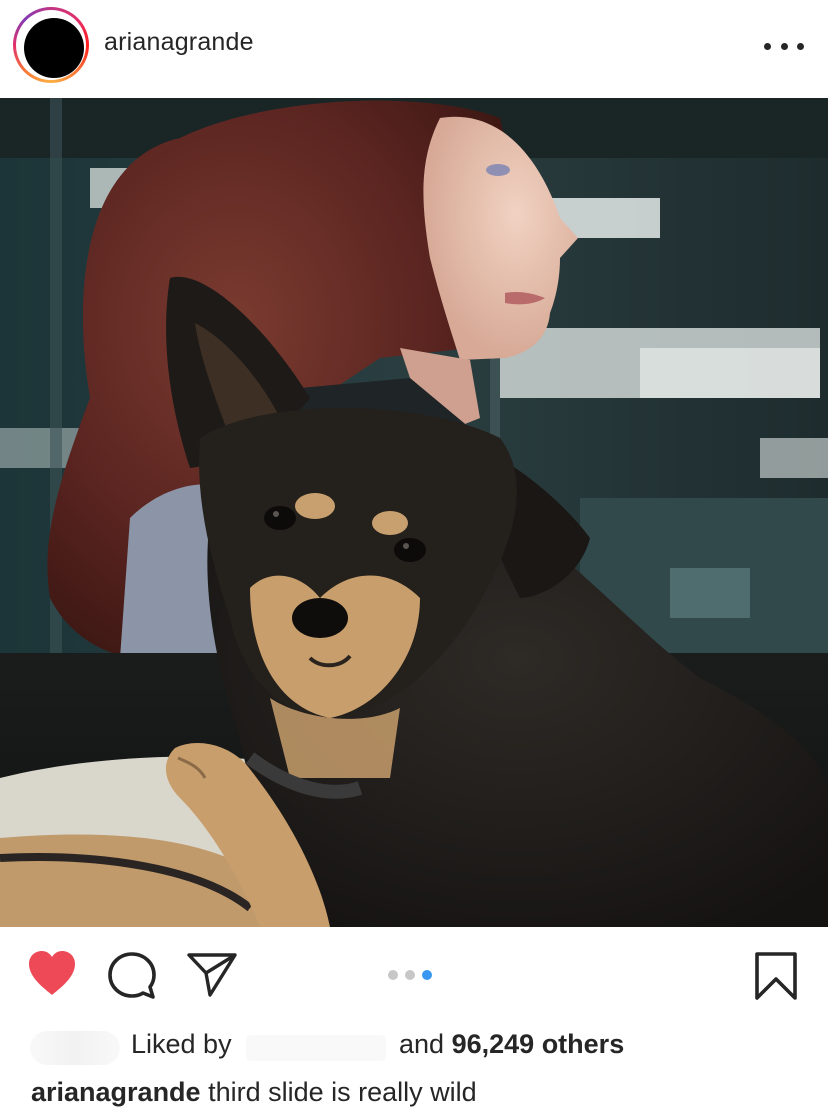 The image size is (828, 1117). What do you see at coordinates (784, 46) in the screenshot?
I see `more-options-icon` at bounding box center [784, 46].